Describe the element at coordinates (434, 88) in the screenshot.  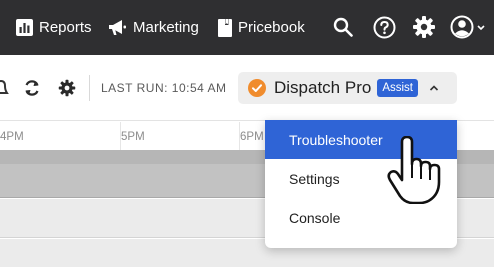
I see `chevron-up-icon` at that location.